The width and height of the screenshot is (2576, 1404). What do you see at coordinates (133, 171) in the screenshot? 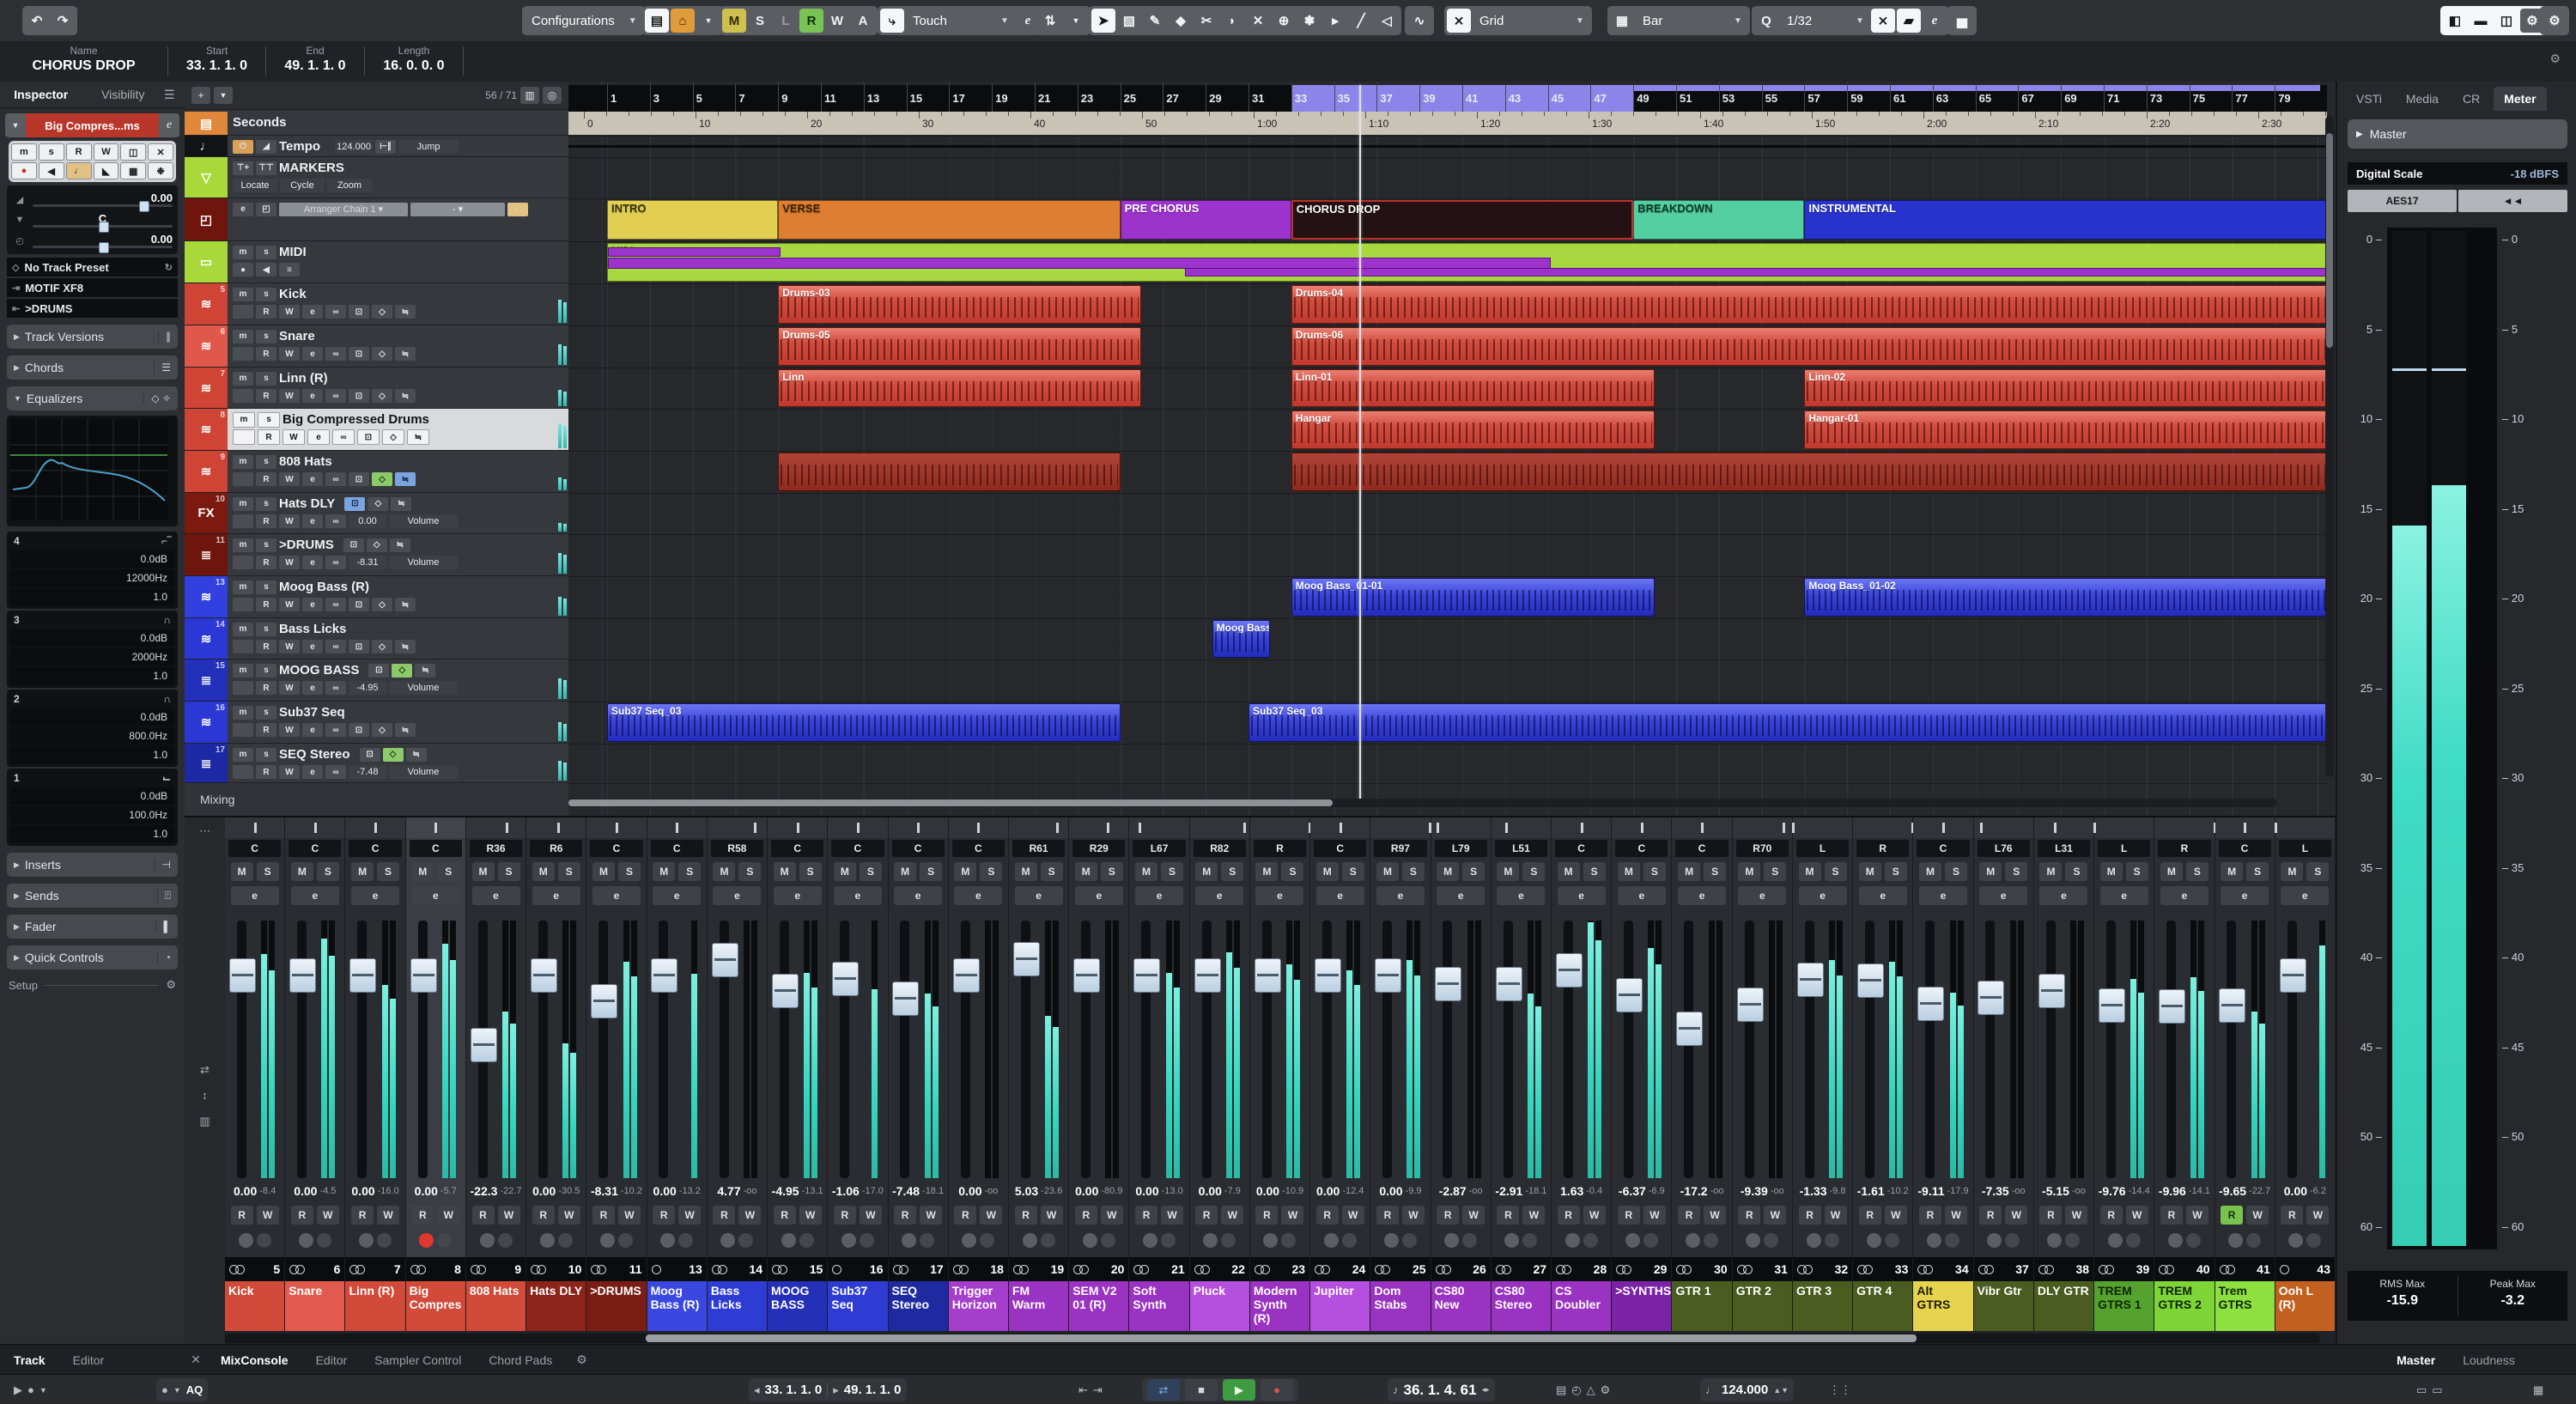
I see `lane-display-icon: ▦` at bounding box center [133, 171].